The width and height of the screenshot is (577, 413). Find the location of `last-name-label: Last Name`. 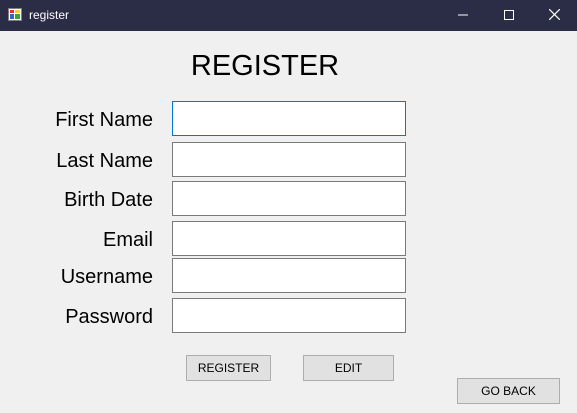

last-name-label: Last Name is located at coordinates (104, 161).